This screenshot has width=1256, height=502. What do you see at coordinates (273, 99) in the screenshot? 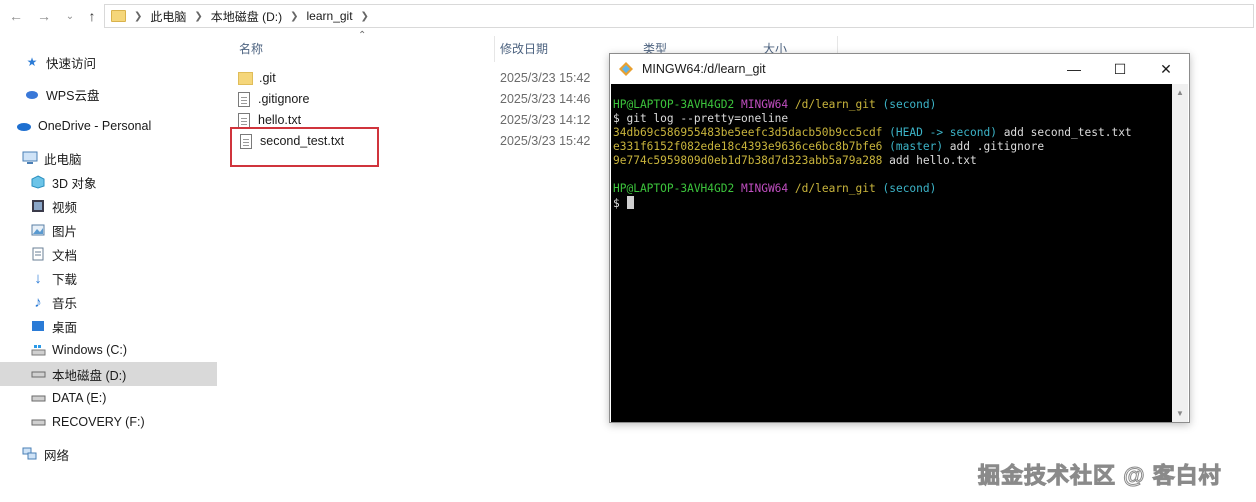
I see `file-row-gitignore: .gitignore` at bounding box center [273, 99].